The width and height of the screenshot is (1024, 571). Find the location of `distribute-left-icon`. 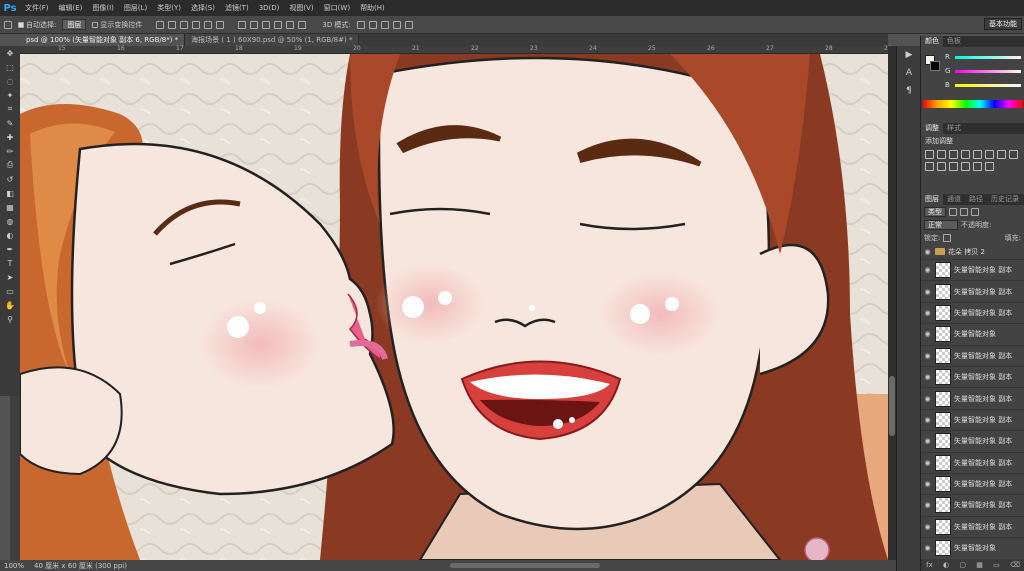

distribute-left-icon is located at coordinates (278, 24).